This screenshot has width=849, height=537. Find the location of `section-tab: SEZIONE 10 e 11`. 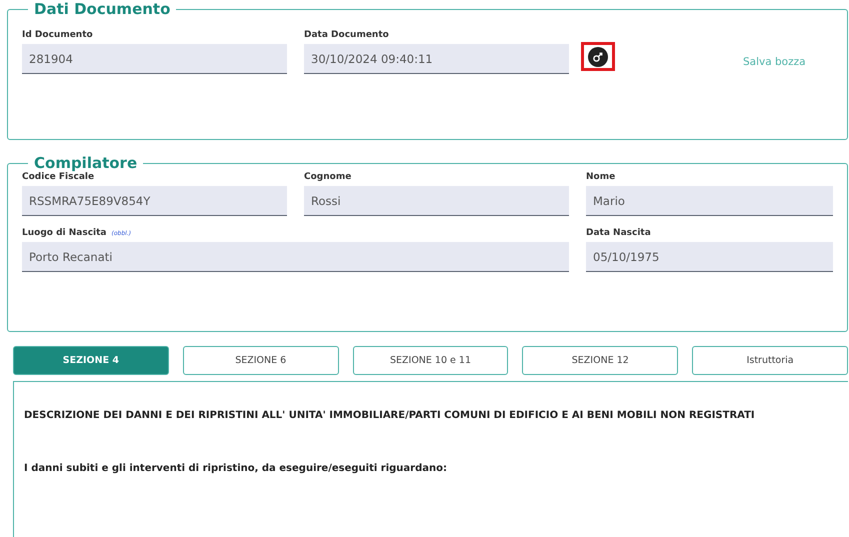

section-tab: SEZIONE 10 e 11 is located at coordinates (430, 360).